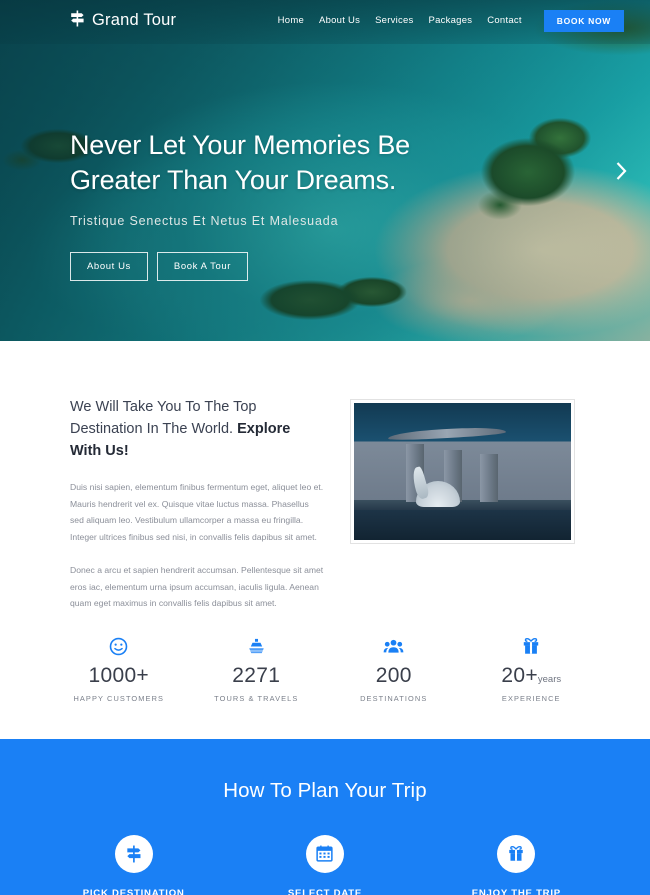  I want to click on plan-section-title: How To Plan Your Trip, so click(325, 790).